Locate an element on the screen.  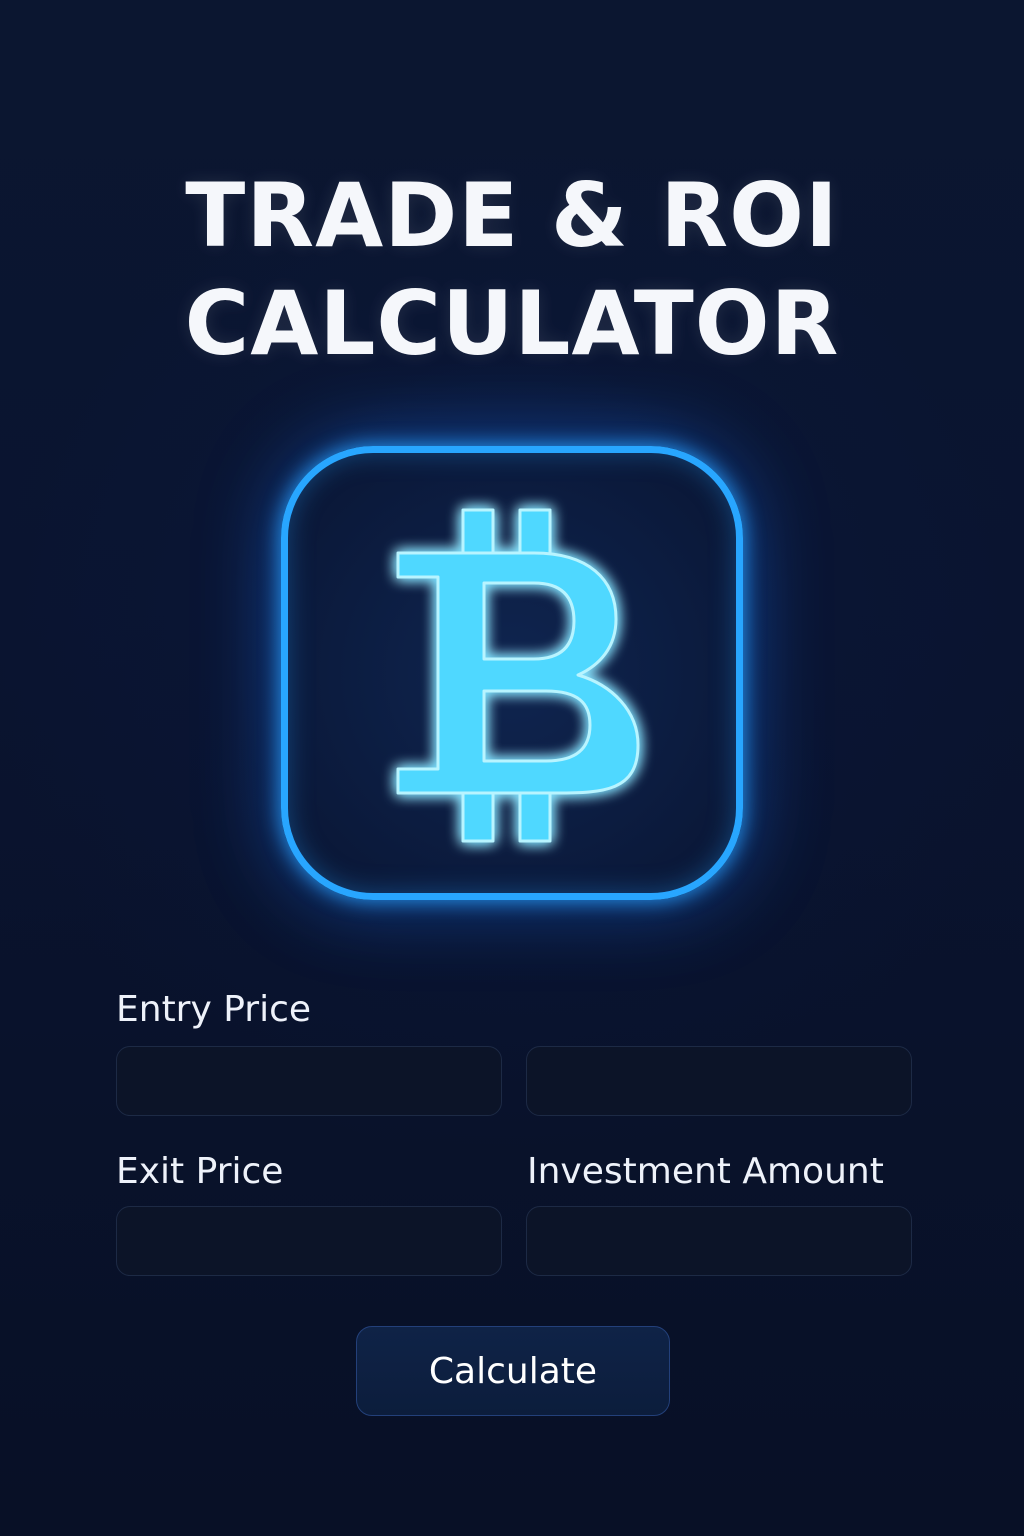
page-title-line-1: TRADE & ROI is located at coordinates (512, 215).